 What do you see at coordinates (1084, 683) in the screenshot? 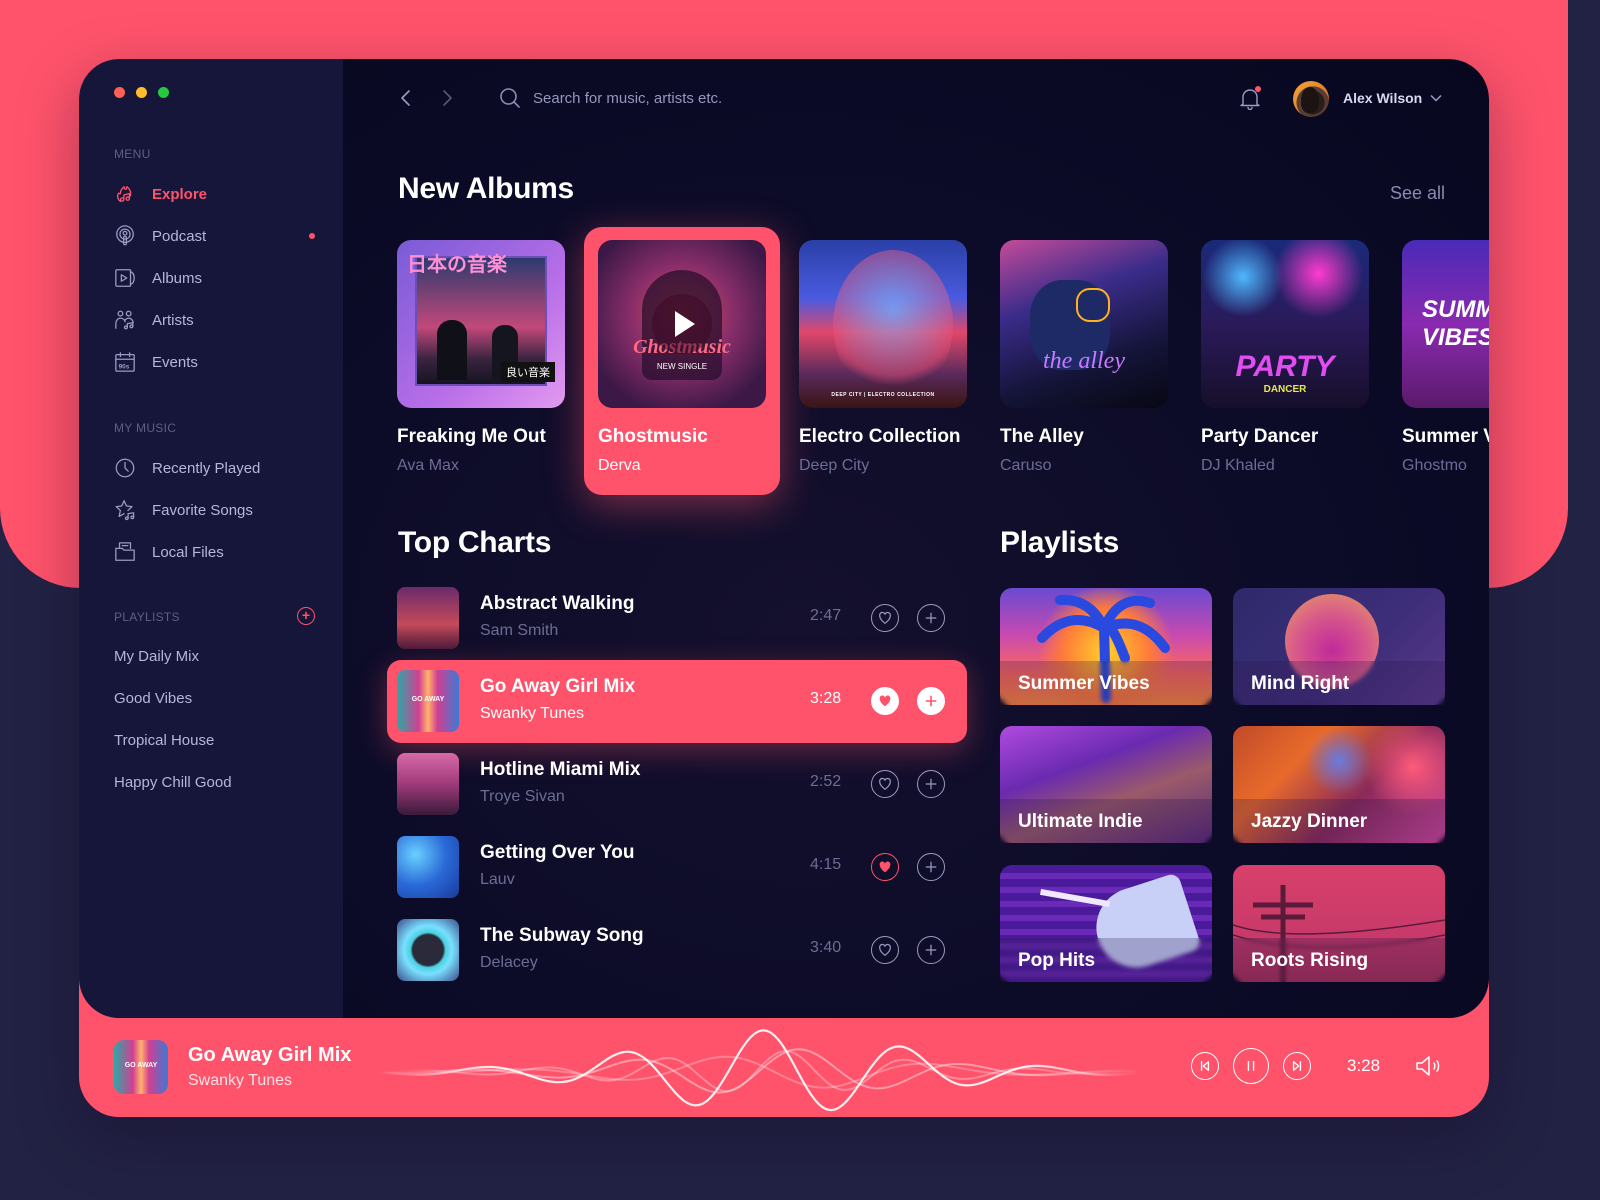
I see `playlist-name: Summer Vibes` at bounding box center [1084, 683].